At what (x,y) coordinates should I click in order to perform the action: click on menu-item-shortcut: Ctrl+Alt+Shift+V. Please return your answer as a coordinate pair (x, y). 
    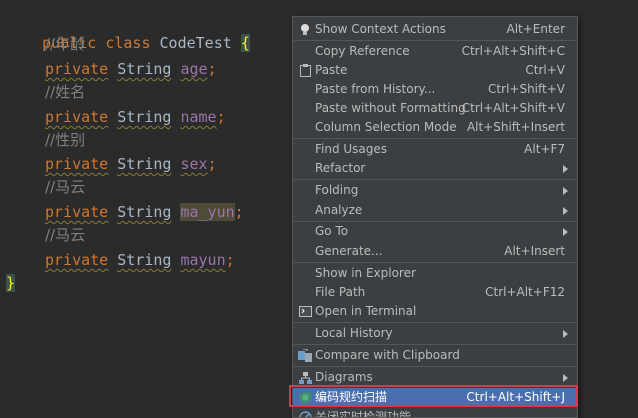
    Looking at the image, I should click on (513, 108).